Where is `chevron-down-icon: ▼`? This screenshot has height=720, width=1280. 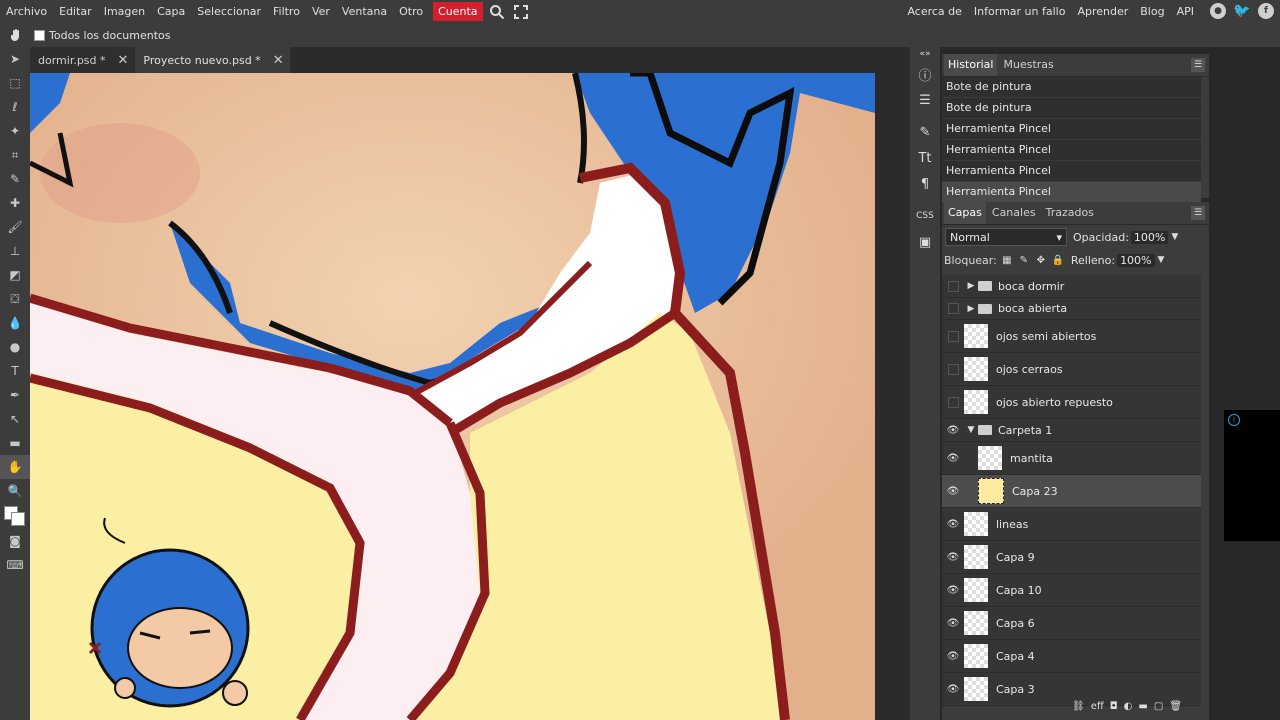
chevron-down-icon: ▼ is located at coordinates (1174, 237).